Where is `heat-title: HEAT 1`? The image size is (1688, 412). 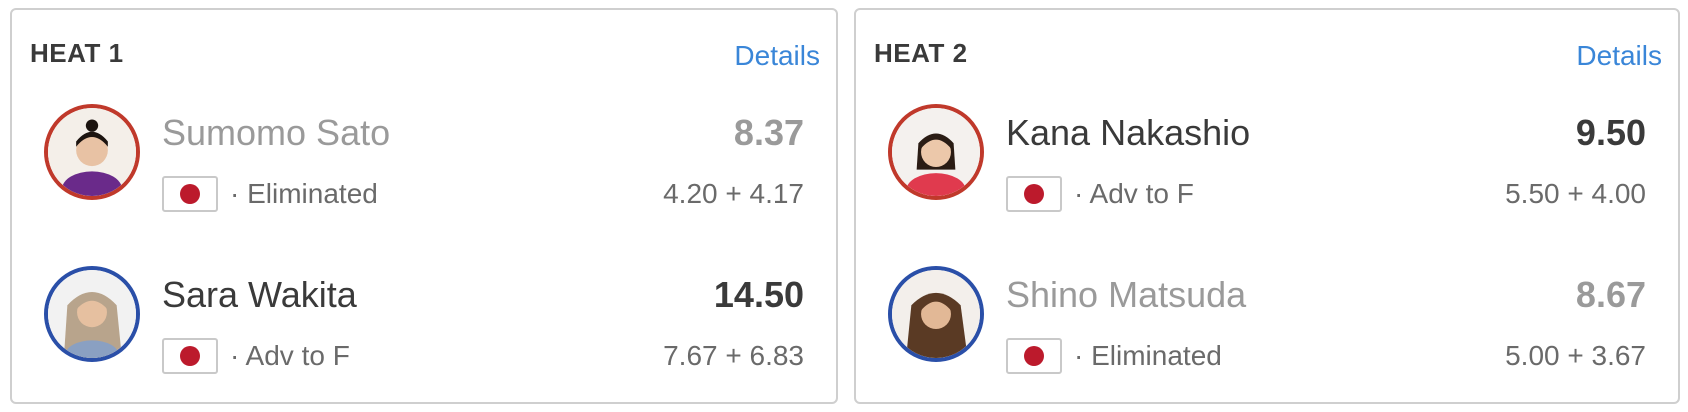
heat-title: HEAT 1 is located at coordinates (77, 53).